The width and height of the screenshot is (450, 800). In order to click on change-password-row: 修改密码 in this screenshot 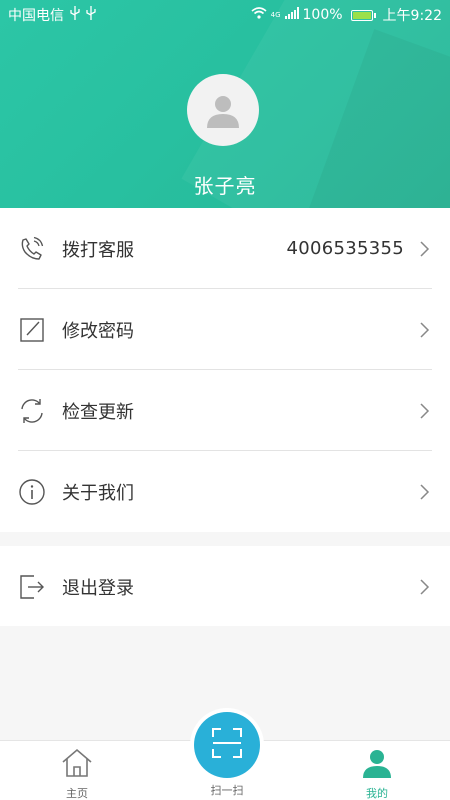, I will do `click(225, 329)`.